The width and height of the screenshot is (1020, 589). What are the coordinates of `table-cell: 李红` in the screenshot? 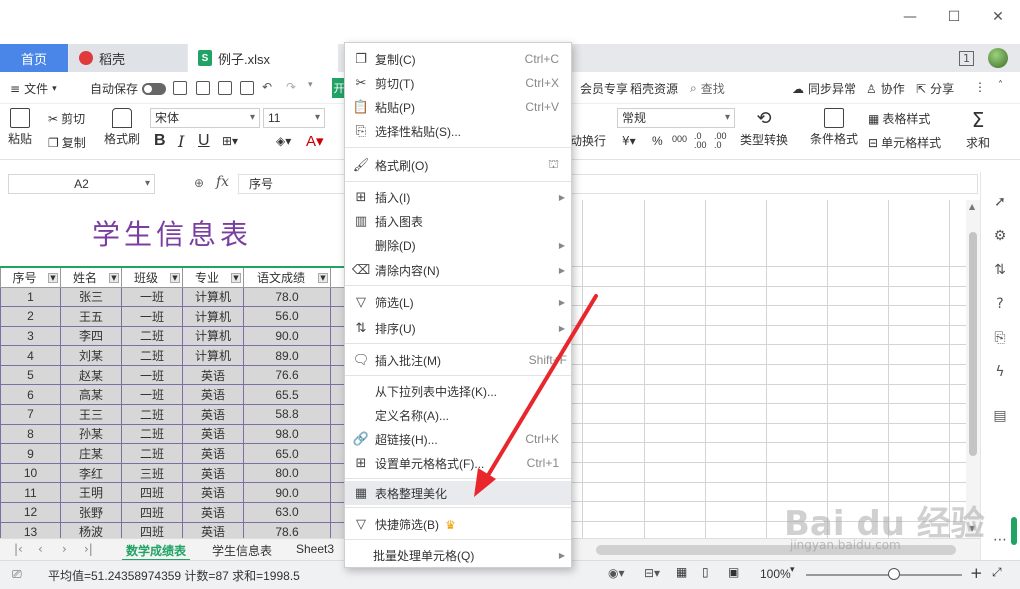 It's located at (91, 473).